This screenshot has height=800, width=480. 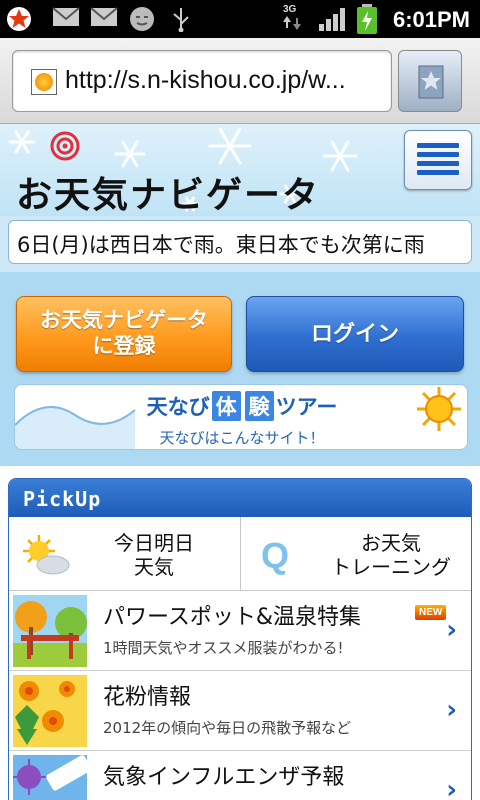 What do you see at coordinates (44, 82) in the screenshot?
I see `site-favicon-icon` at bounding box center [44, 82].